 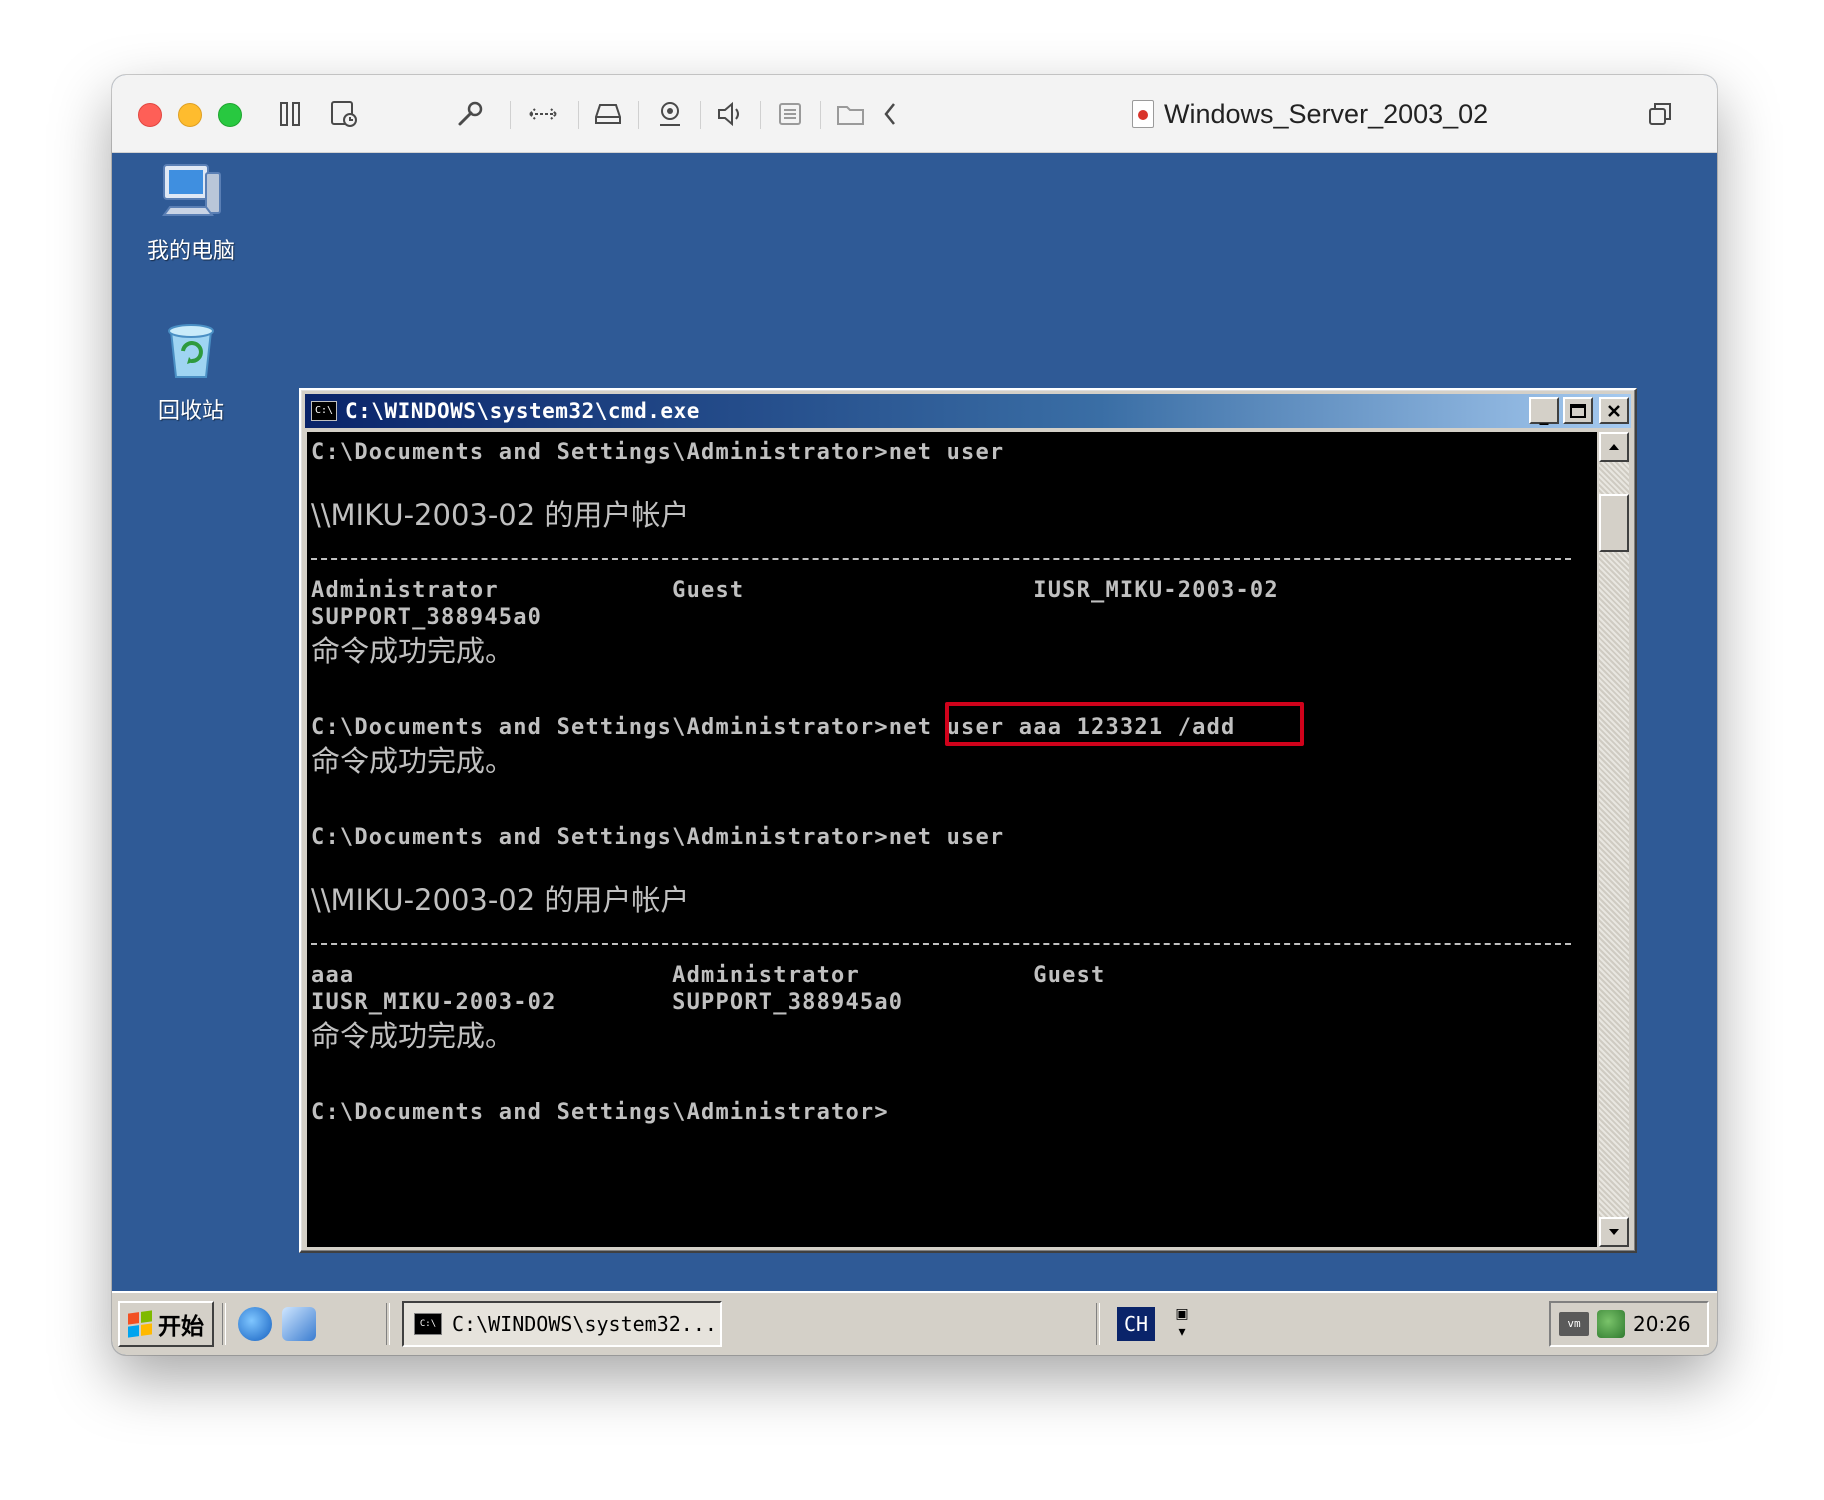 I want to click on scroll-up-button, so click(x=1614, y=447).